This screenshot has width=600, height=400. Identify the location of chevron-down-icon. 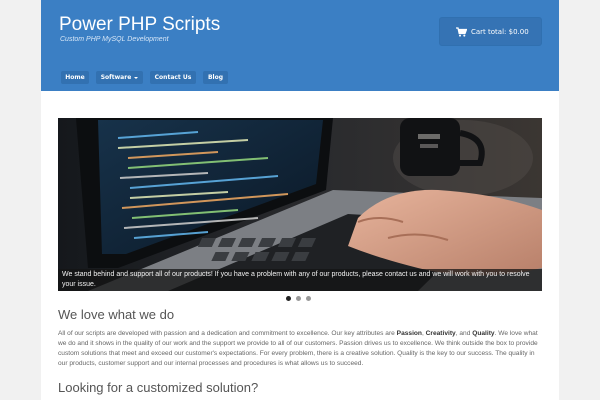
(136, 77).